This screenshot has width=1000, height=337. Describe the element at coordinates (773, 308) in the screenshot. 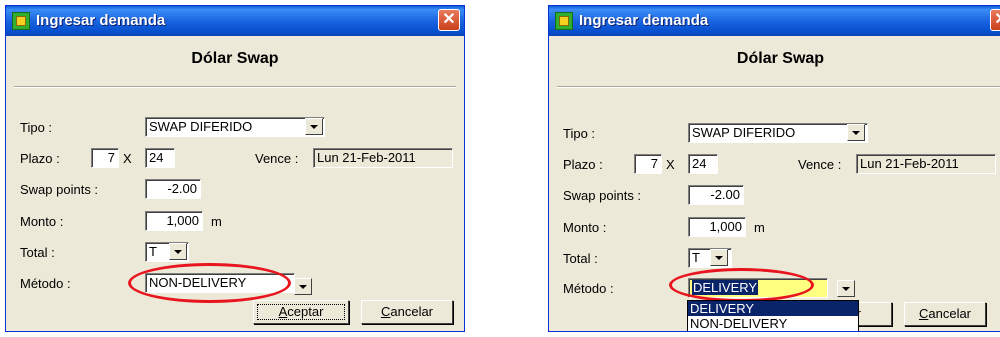

I see `dropdown-option-delivery: DELIVERY` at that location.